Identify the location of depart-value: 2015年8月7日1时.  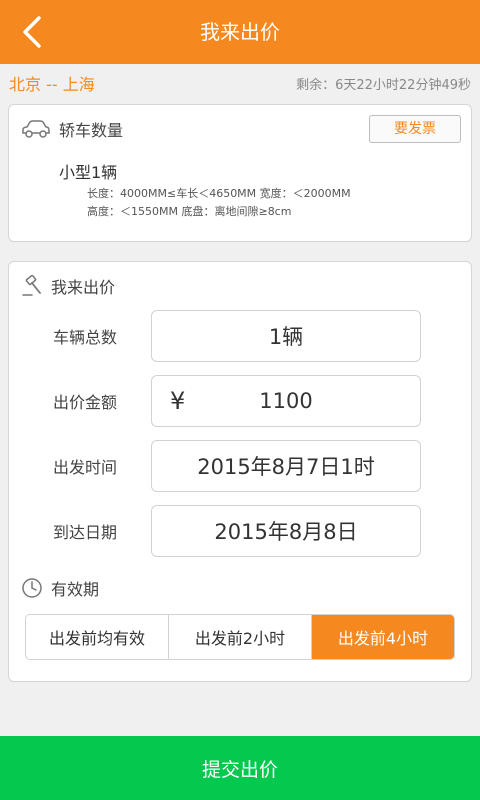
(286, 467).